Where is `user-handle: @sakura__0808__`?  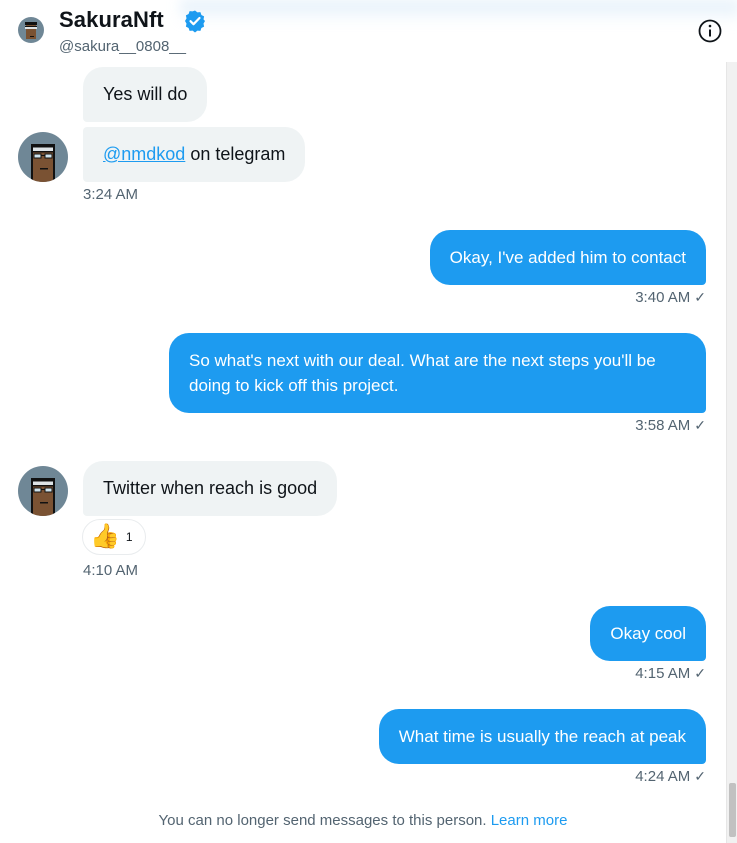
user-handle: @sakura__0808__ is located at coordinates (122, 46).